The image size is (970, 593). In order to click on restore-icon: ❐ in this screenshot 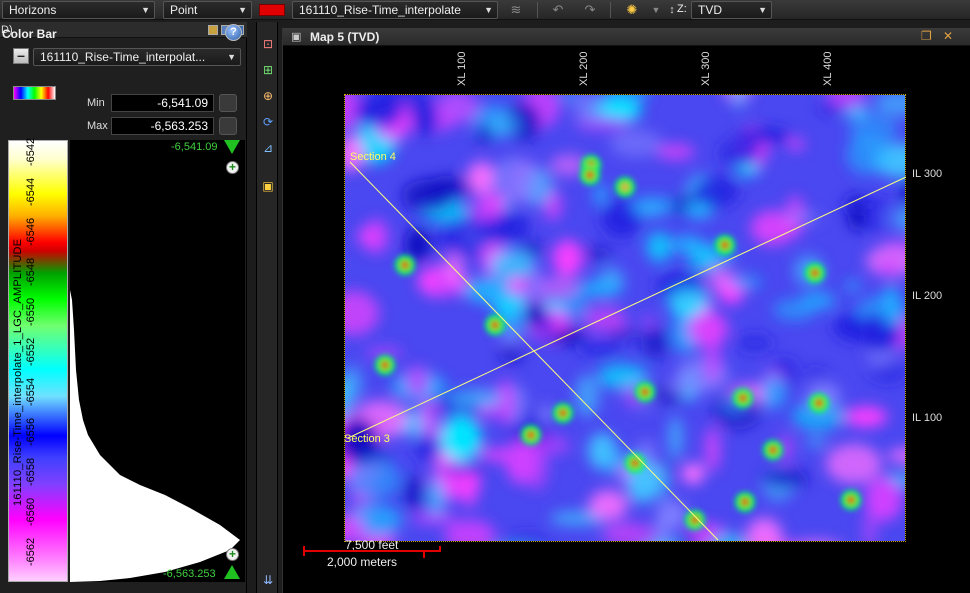, I will do `click(926, 36)`.